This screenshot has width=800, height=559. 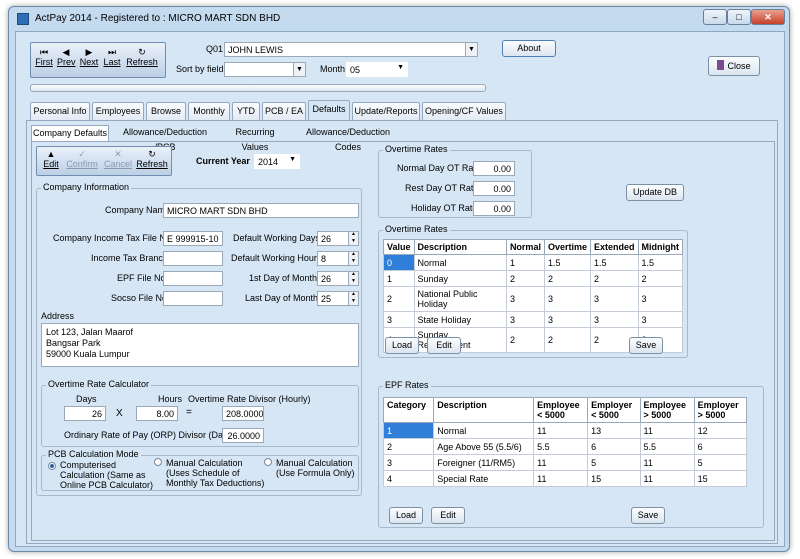 I want to click on epf-edit-button: Edit, so click(x=448, y=515).